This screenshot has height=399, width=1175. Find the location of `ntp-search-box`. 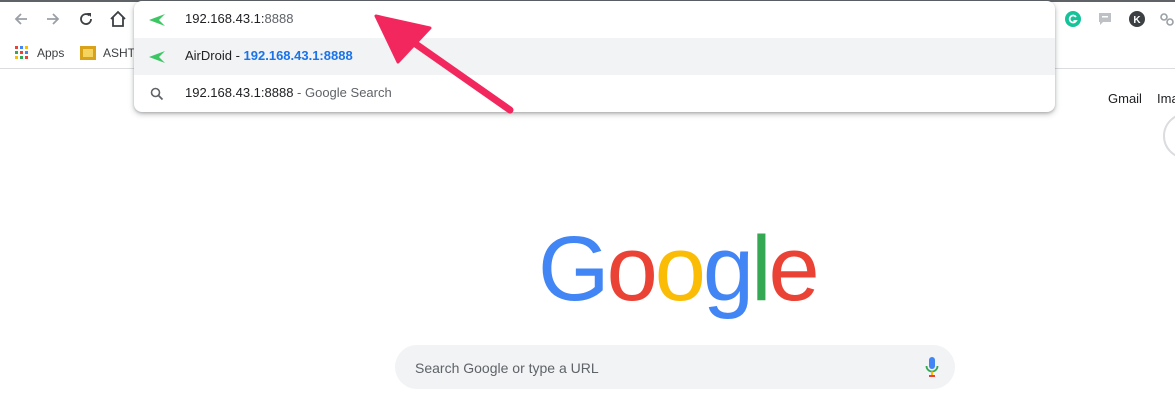

ntp-search-box is located at coordinates (675, 368).